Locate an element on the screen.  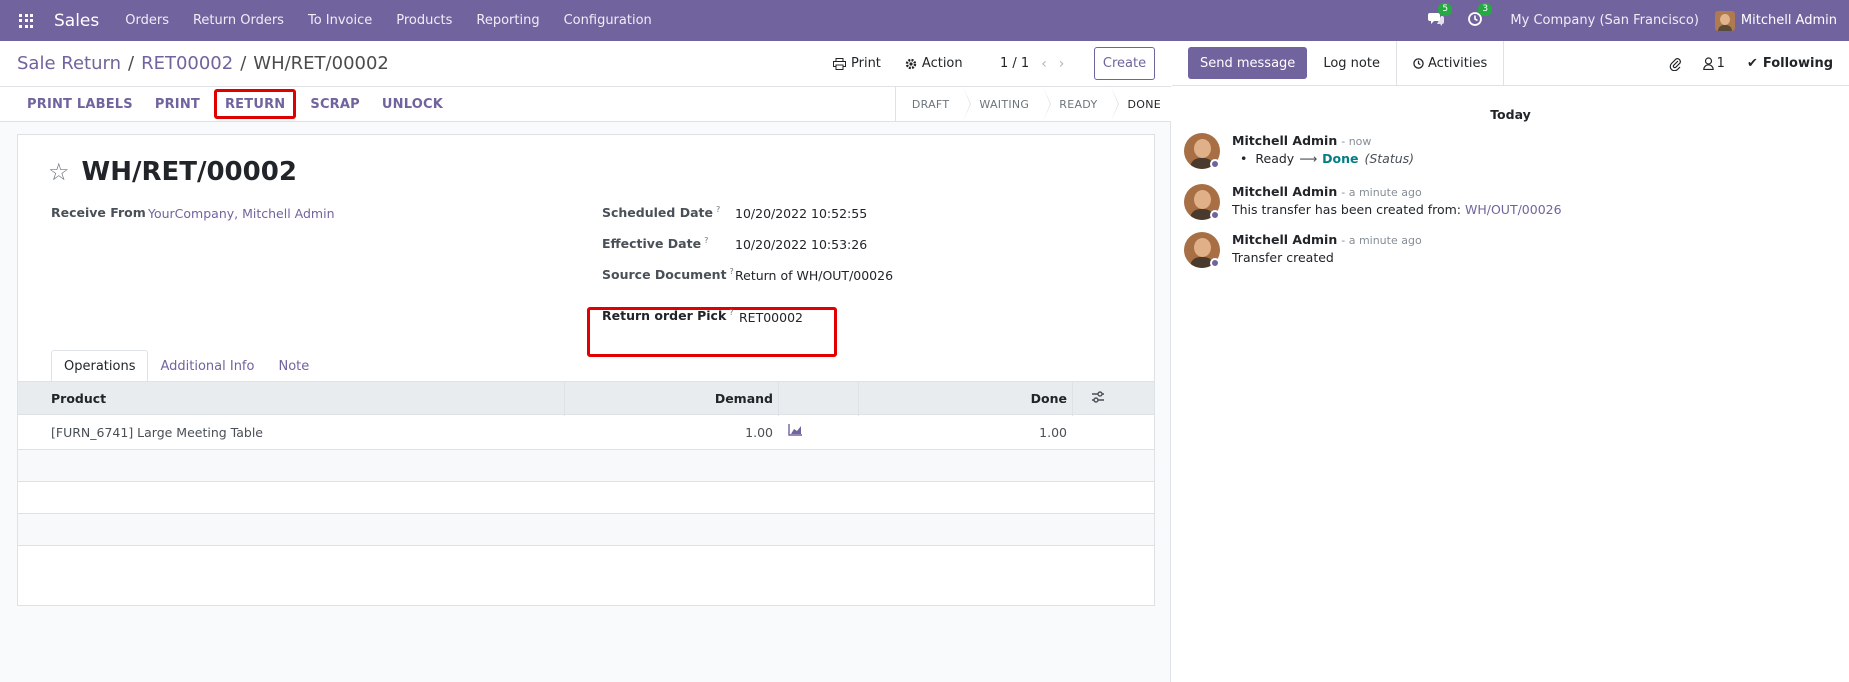
scrap-button: SCRAP is located at coordinates (335, 104).